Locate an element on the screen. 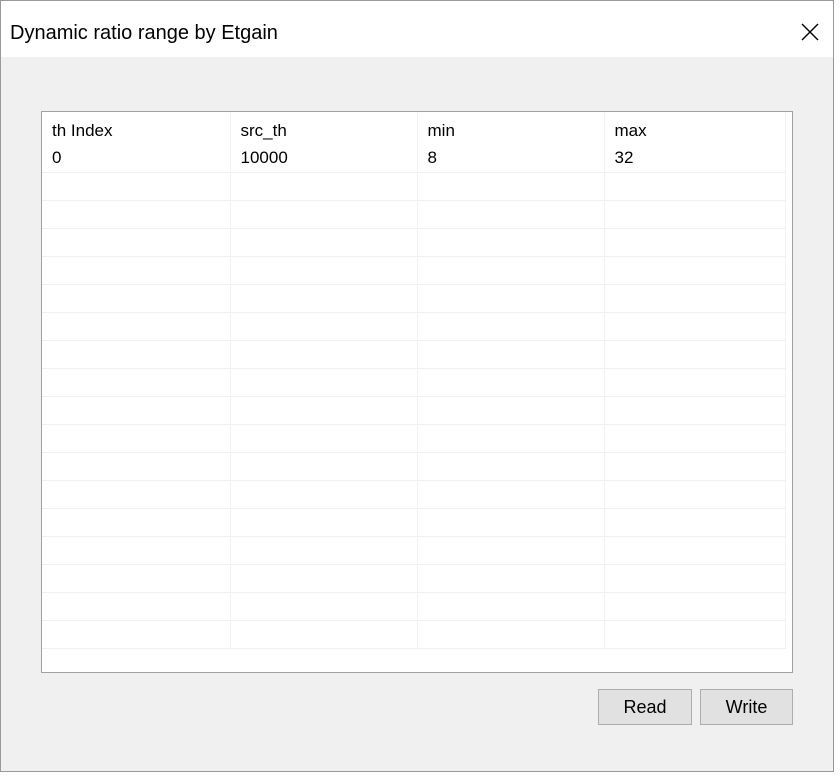 Image resolution: width=840 pixels, height=776 pixels. column-header-th-index: th Index is located at coordinates (136, 128).